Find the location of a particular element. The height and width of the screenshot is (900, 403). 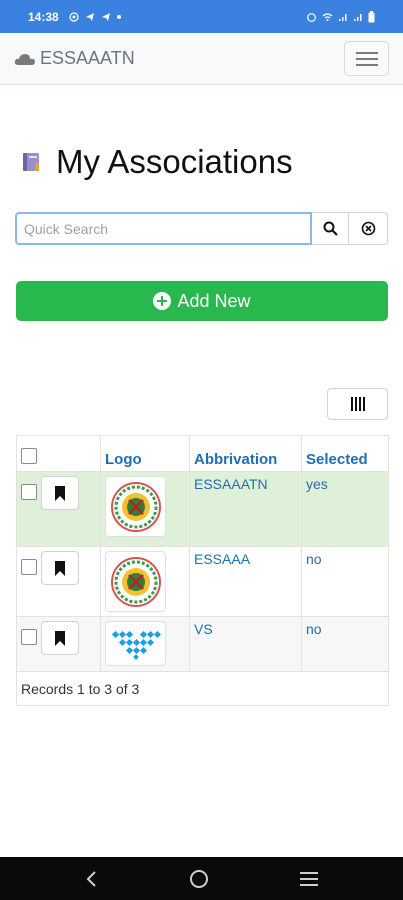

wifi-icon is located at coordinates (327, 16).